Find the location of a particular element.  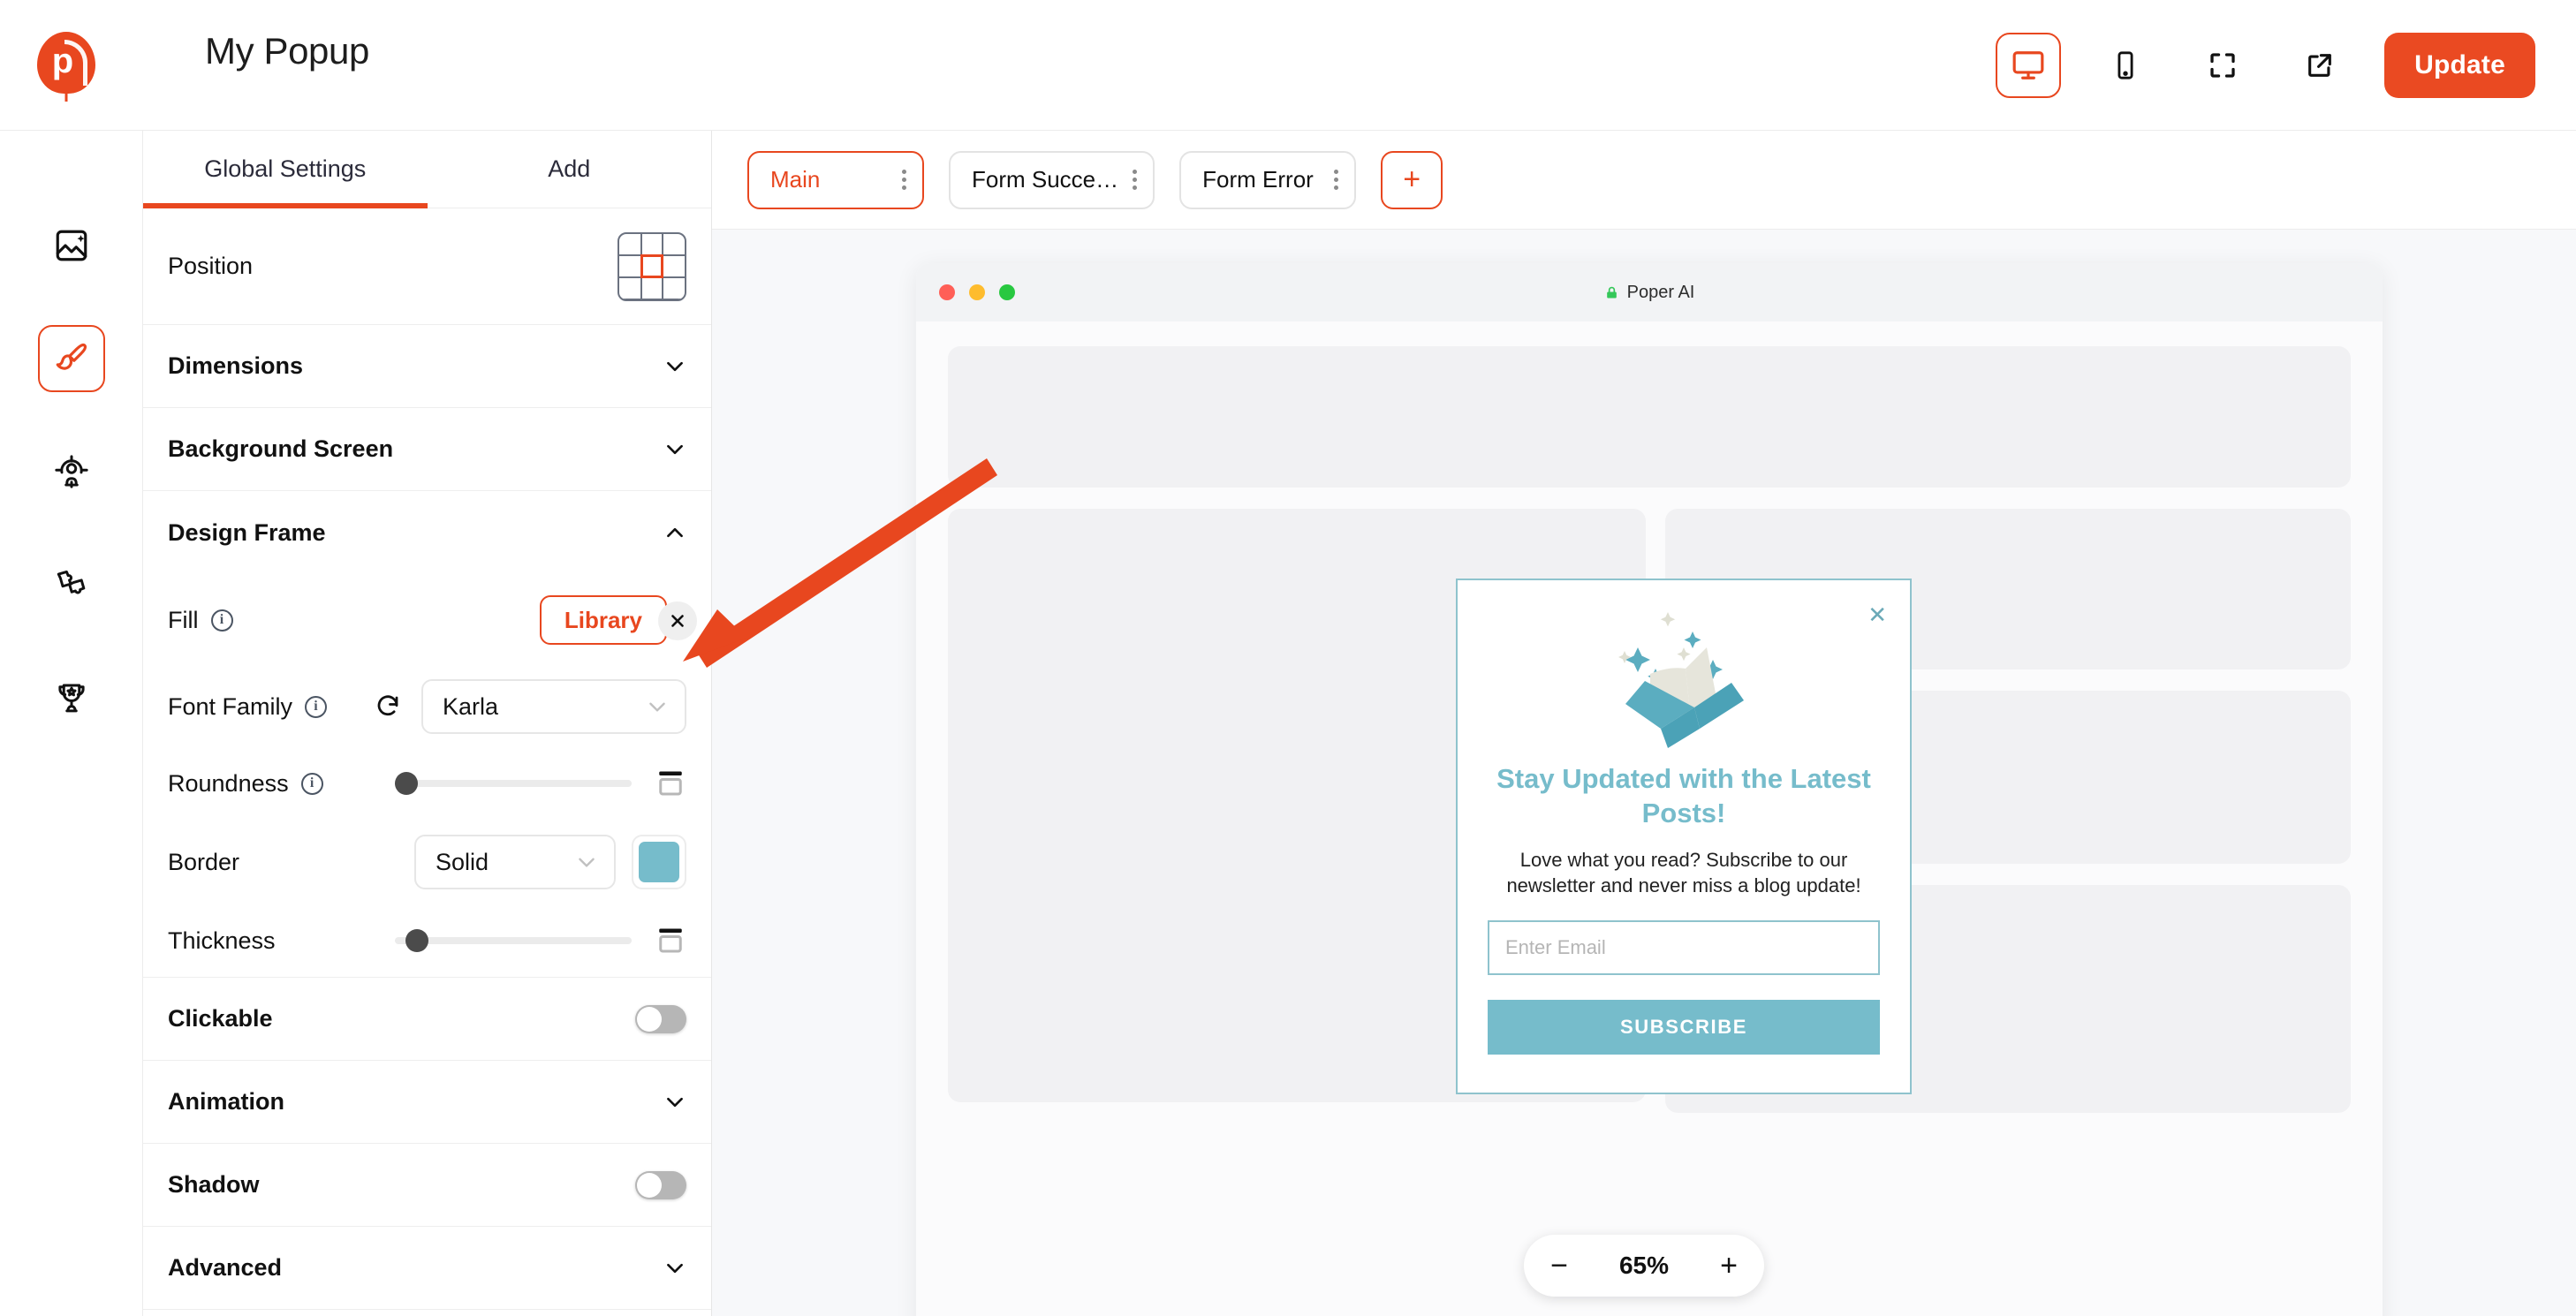

fill-swatch-wrap is located at coordinates (677, 621).